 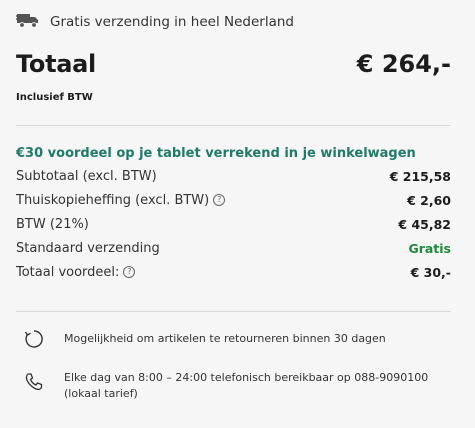 I want to click on summary-row-vat: BTW (21%) € 45,82, so click(x=233, y=224).